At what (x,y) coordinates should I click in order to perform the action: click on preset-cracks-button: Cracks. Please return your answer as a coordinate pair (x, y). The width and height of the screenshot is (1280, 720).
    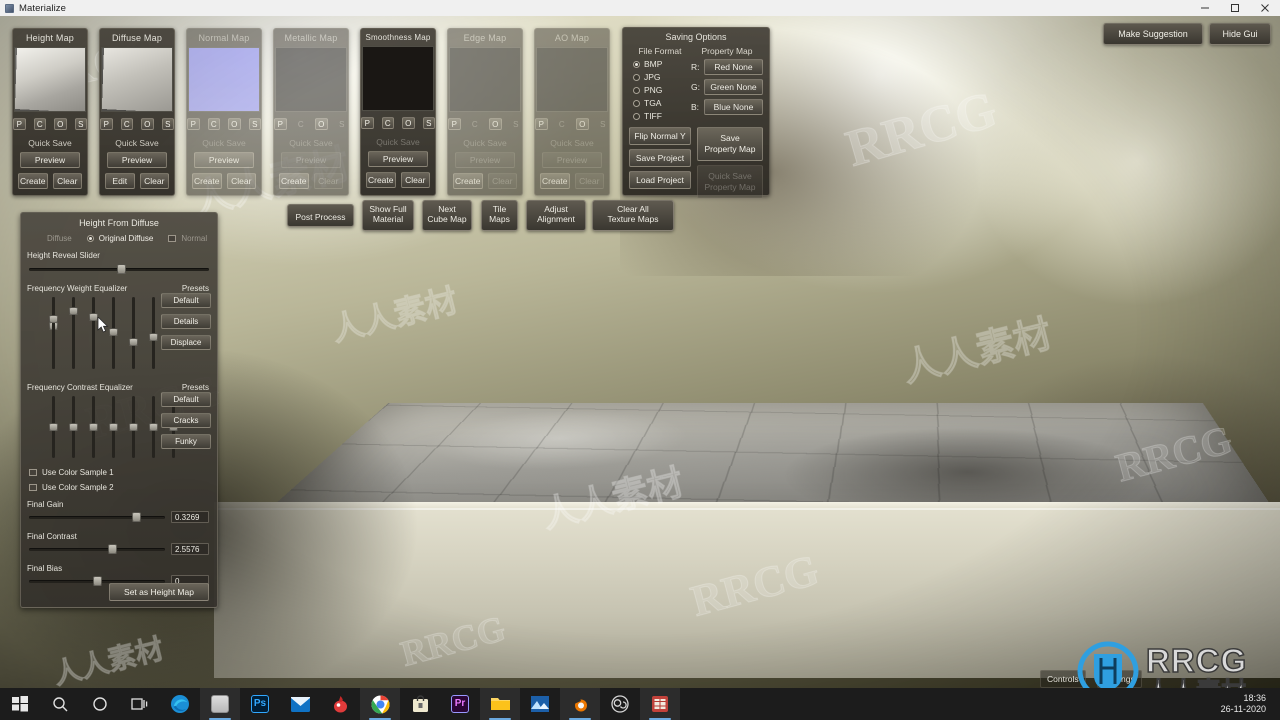
    Looking at the image, I should click on (186, 420).